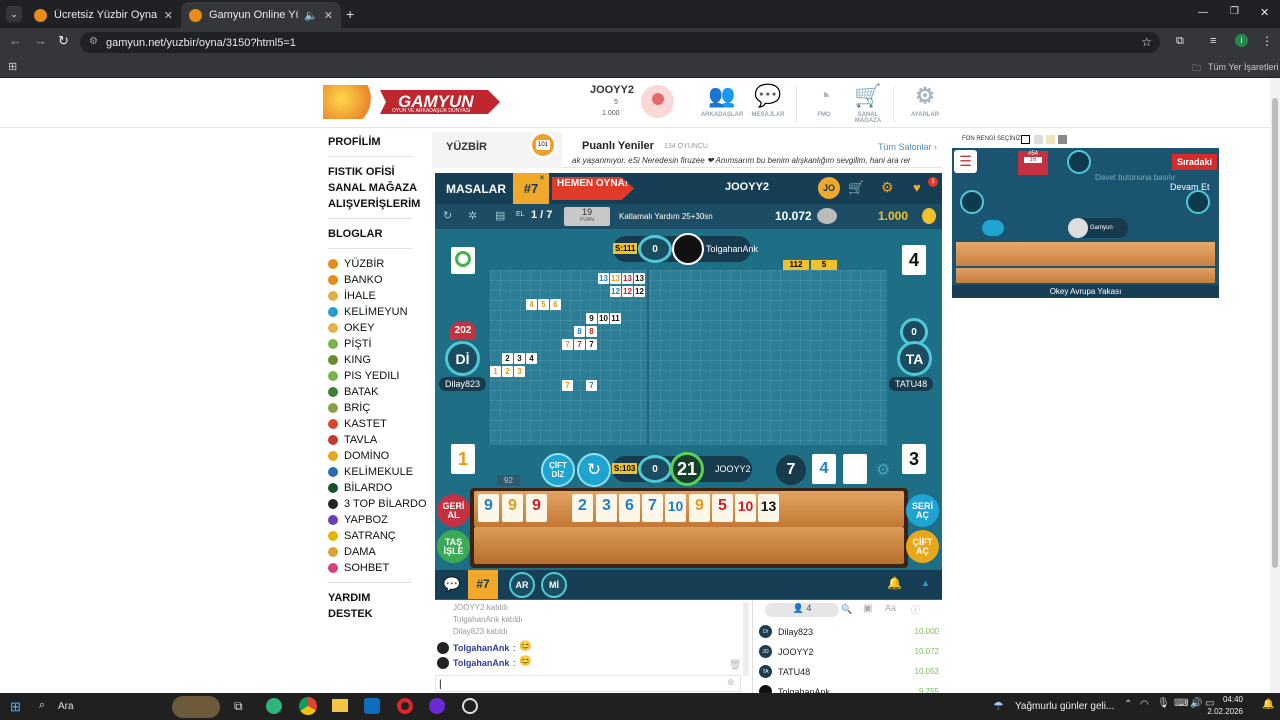 This screenshot has height=720, width=1280. What do you see at coordinates (358, 456) in the screenshot?
I see `game-link-domi-no: DOMİNO` at bounding box center [358, 456].